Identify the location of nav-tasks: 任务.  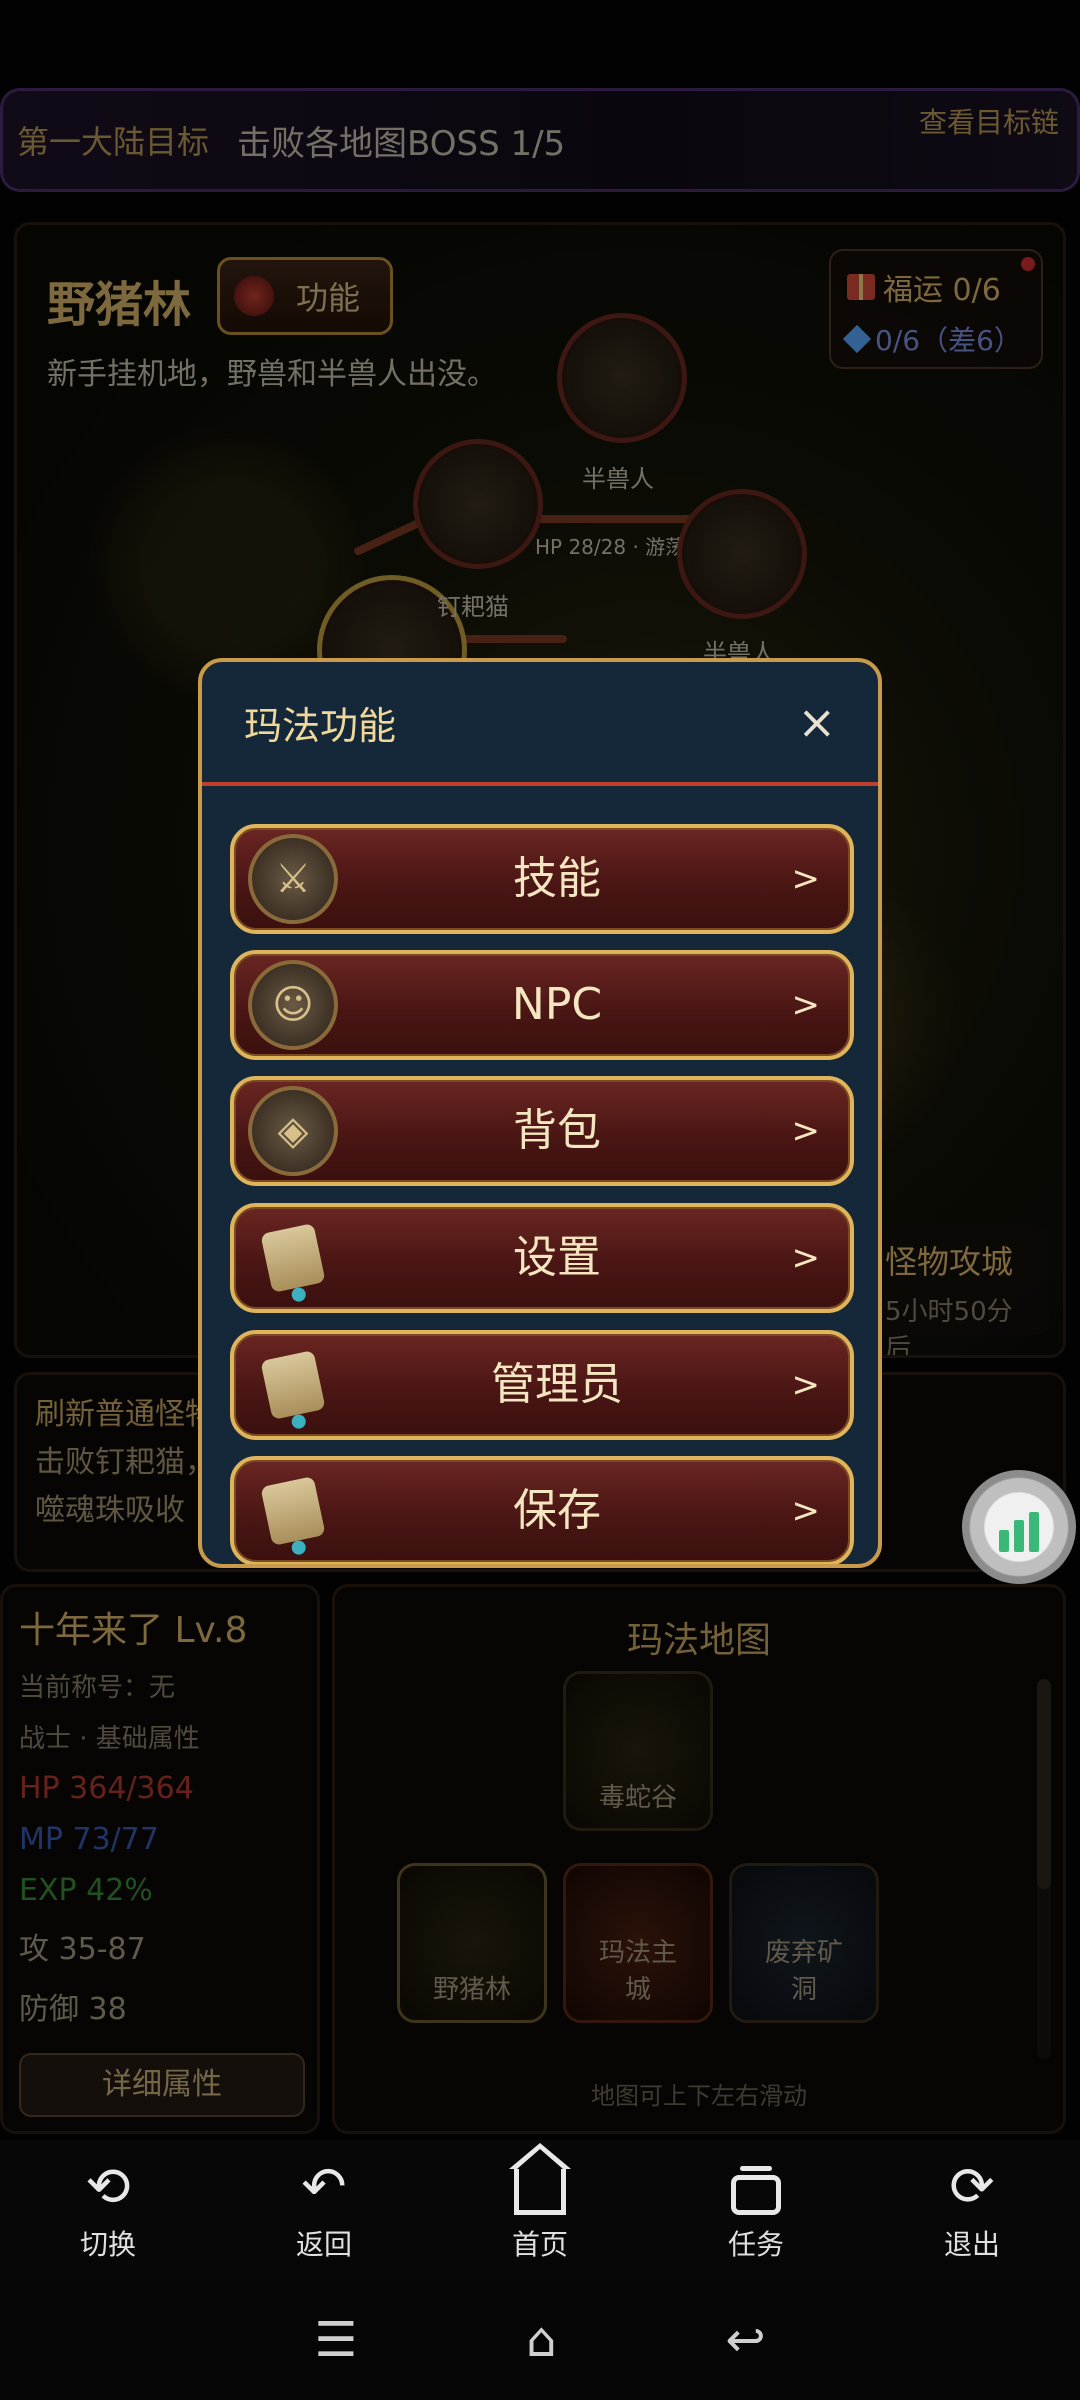
(756, 2210).